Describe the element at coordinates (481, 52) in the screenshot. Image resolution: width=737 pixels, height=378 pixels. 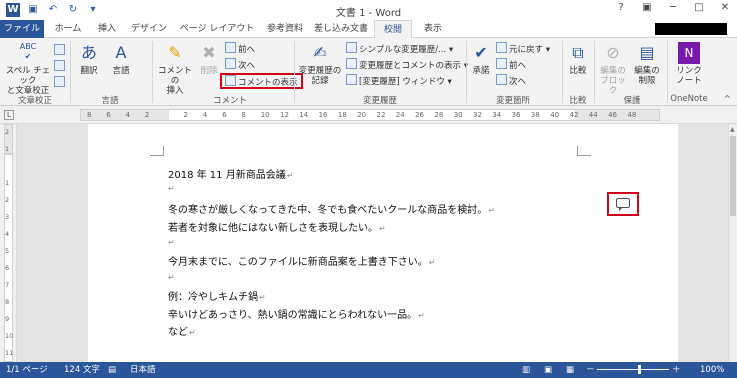
I see `accept-icon: ✔` at that location.